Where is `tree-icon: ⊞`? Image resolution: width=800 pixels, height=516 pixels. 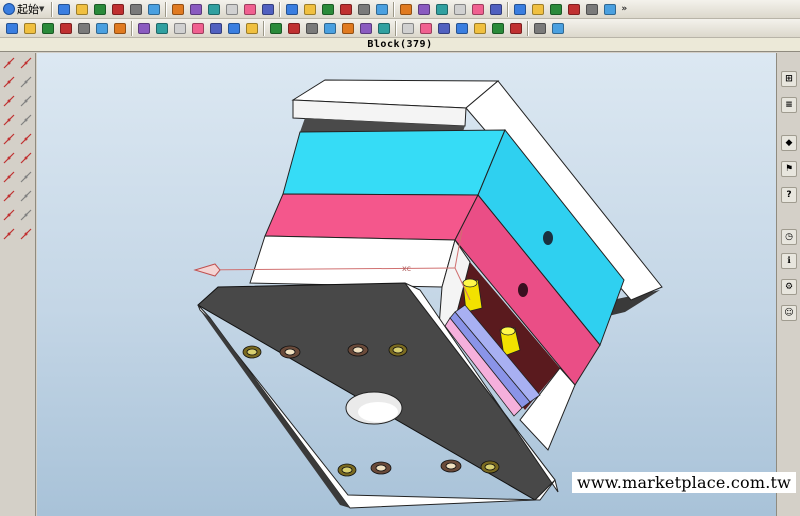 tree-icon: ⊞ is located at coordinates (789, 79).